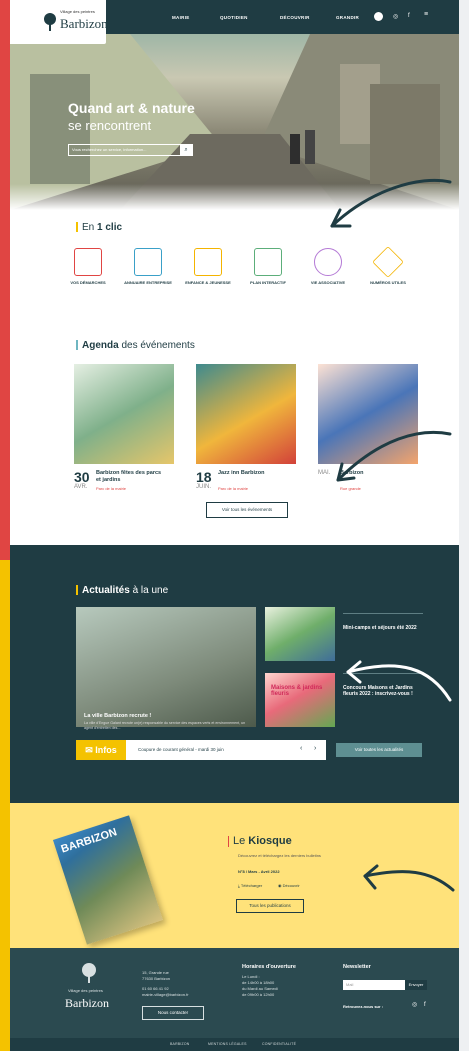 This screenshot has height=1051, width=469. I want to click on contact-button: Nous contacter, so click(173, 1013).